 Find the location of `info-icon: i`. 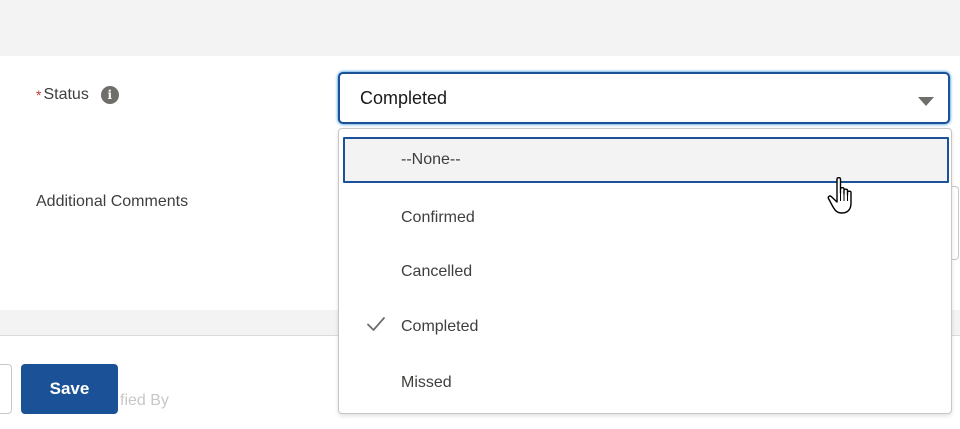

info-icon: i is located at coordinates (109, 95).